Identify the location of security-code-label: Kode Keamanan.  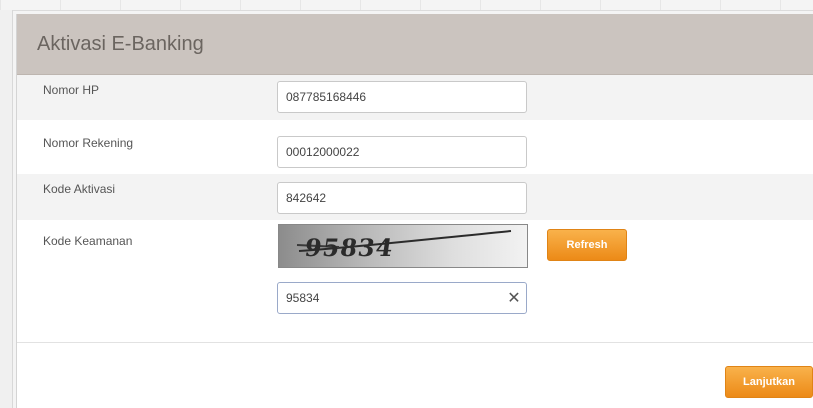
(88, 241).